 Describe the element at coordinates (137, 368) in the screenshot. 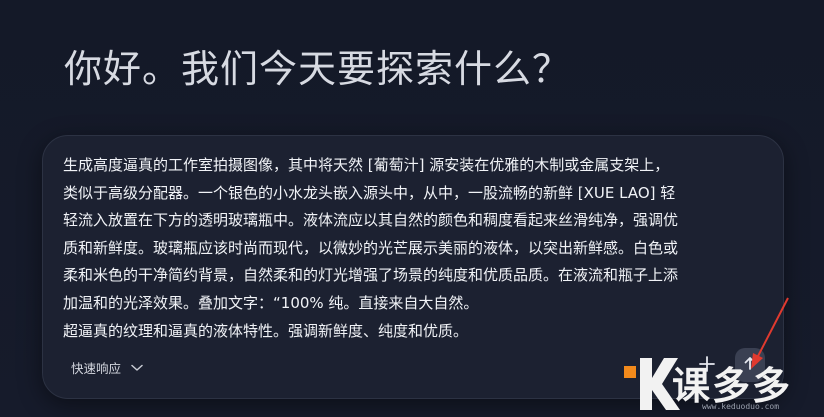

I see `chevron-down-icon` at that location.